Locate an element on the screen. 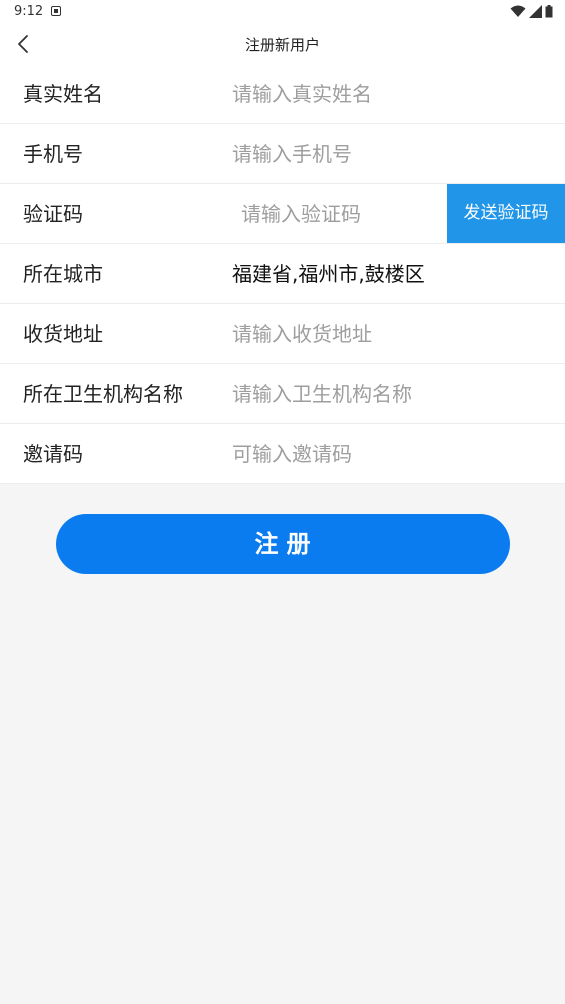 The width and height of the screenshot is (565, 1004). institution-label: 所在卫生机构名称 is located at coordinates (103, 394).